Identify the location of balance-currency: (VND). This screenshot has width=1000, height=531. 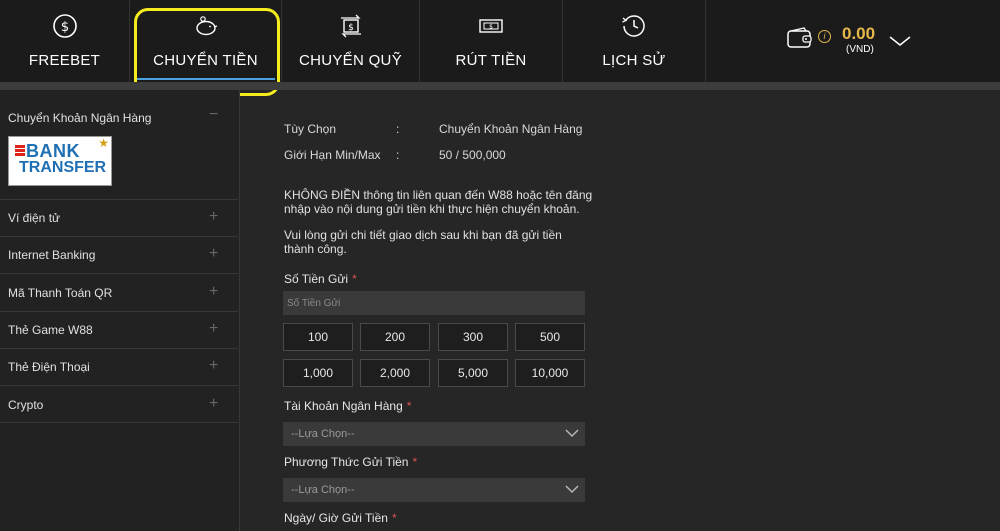
(860, 49).